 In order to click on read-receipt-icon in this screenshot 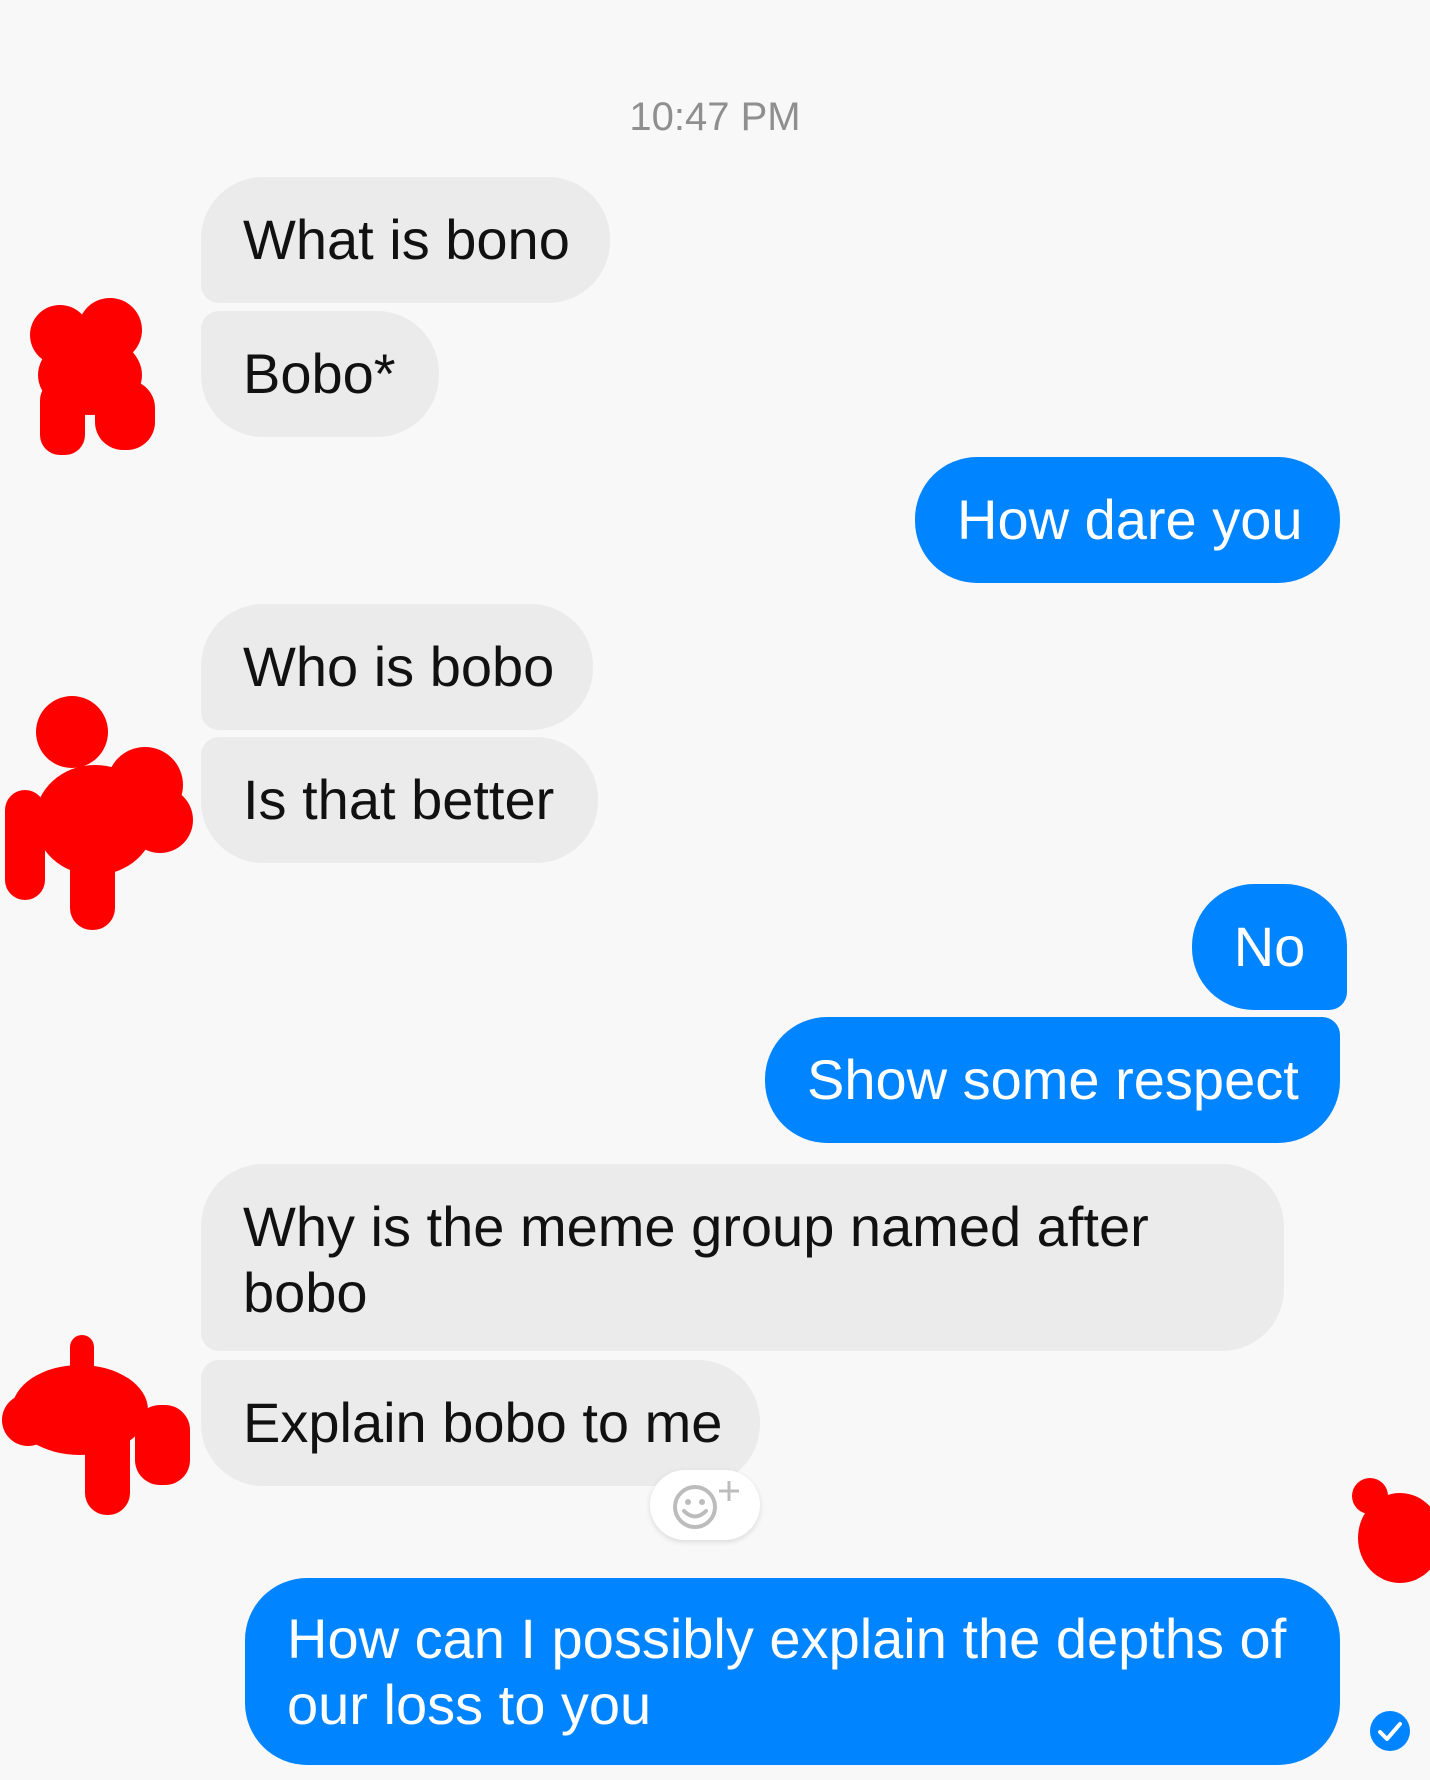, I will do `click(1390, 1731)`.